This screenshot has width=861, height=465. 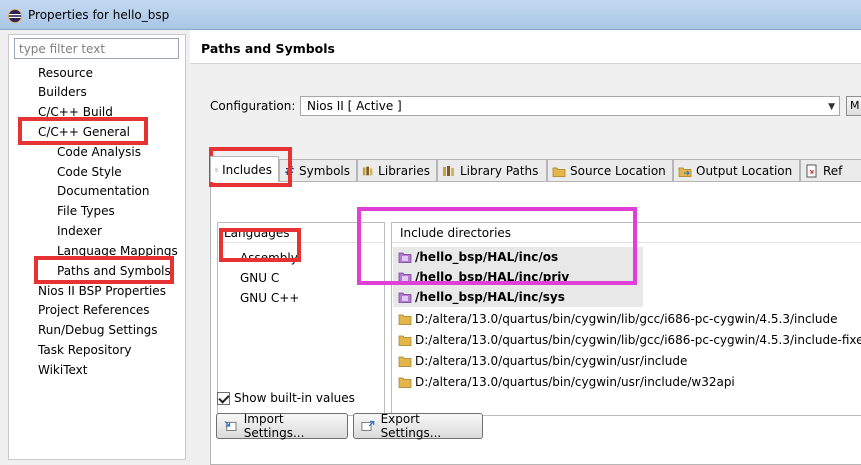 What do you see at coordinates (223, 398) in the screenshot?
I see `show-builtin-checkbox` at bounding box center [223, 398].